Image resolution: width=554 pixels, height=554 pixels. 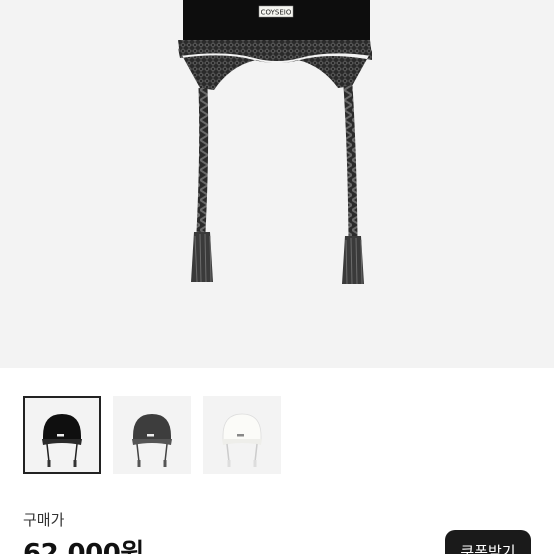 I want to click on brand-label: COYSEIO, so click(x=276, y=13).